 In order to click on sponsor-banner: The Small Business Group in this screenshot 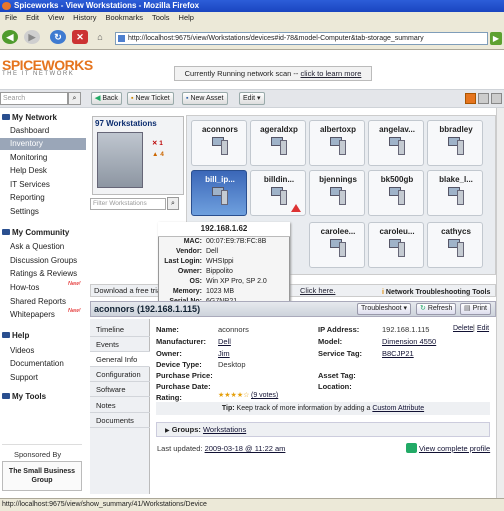, I will do `click(42, 476)`.